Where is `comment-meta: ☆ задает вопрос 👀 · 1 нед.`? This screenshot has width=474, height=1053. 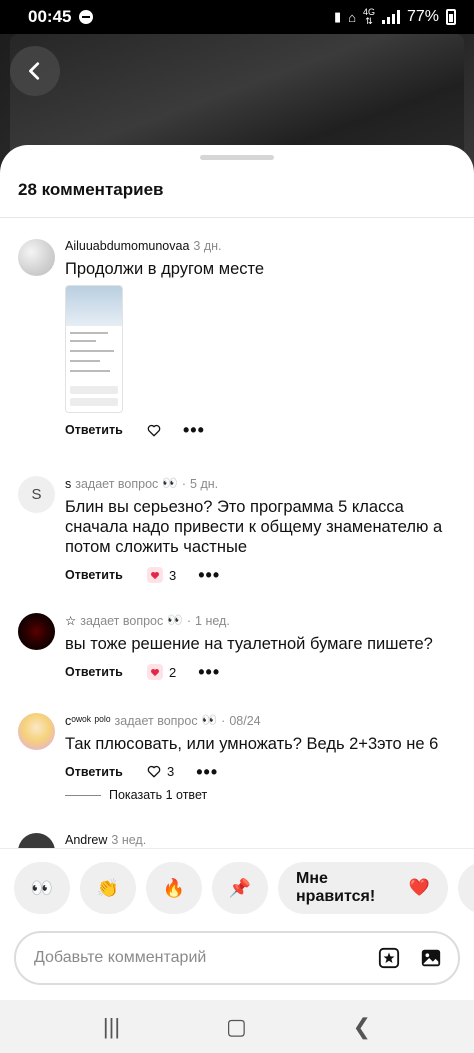 comment-meta: ☆ задает вопрос 👀 · 1 нед. is located at coordinates (147, 620).